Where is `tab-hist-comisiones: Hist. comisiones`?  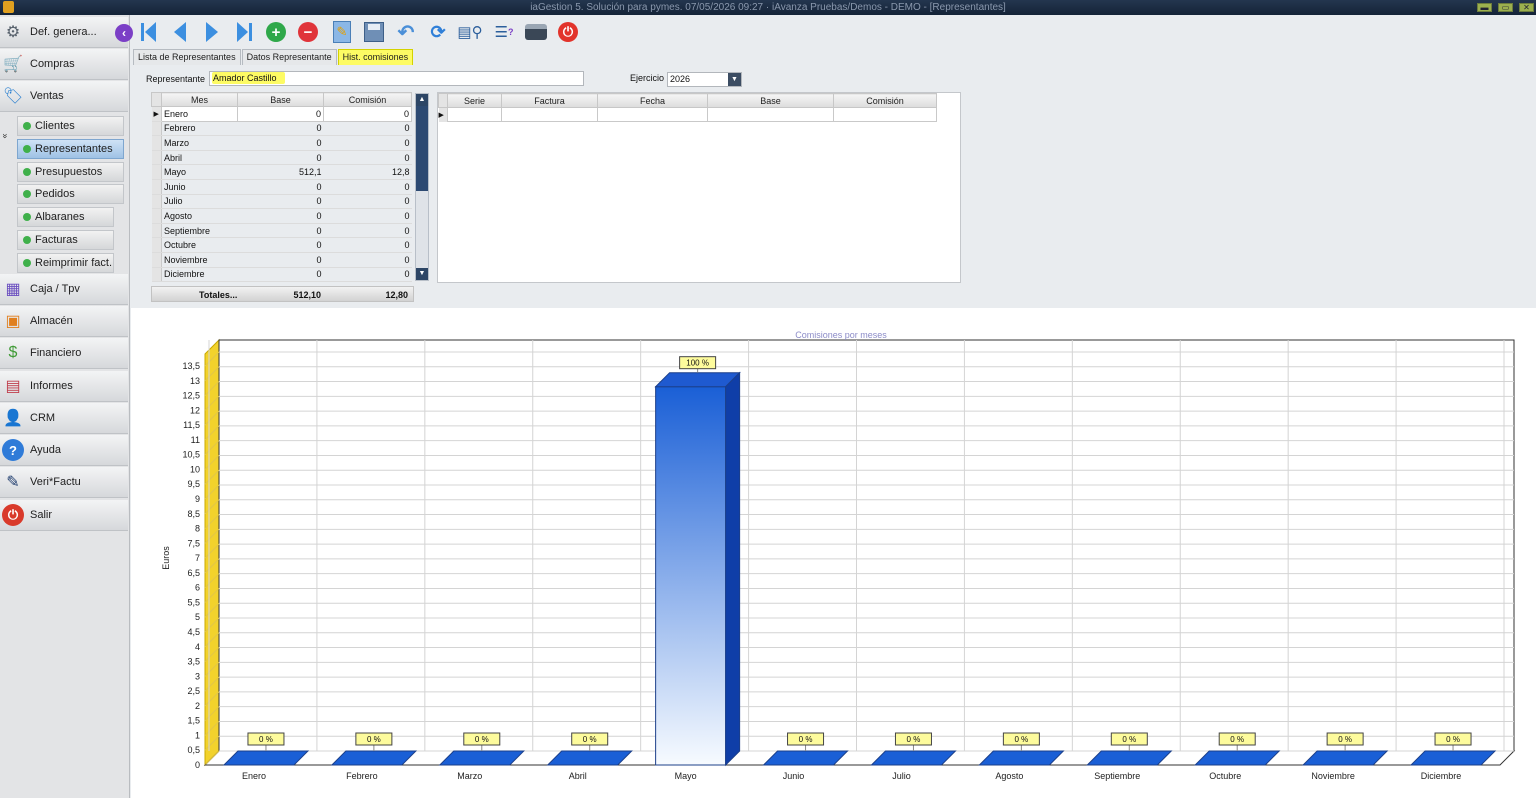
tab-hist-comisiones: Hist. comisiones is located at coordinates (375, 57).